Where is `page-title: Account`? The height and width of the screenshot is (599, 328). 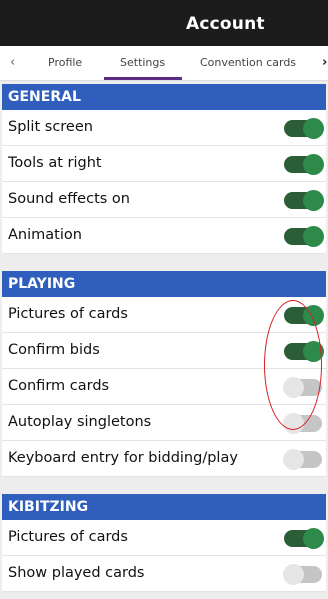
page-title: Account is located at coordinates (225, 24).